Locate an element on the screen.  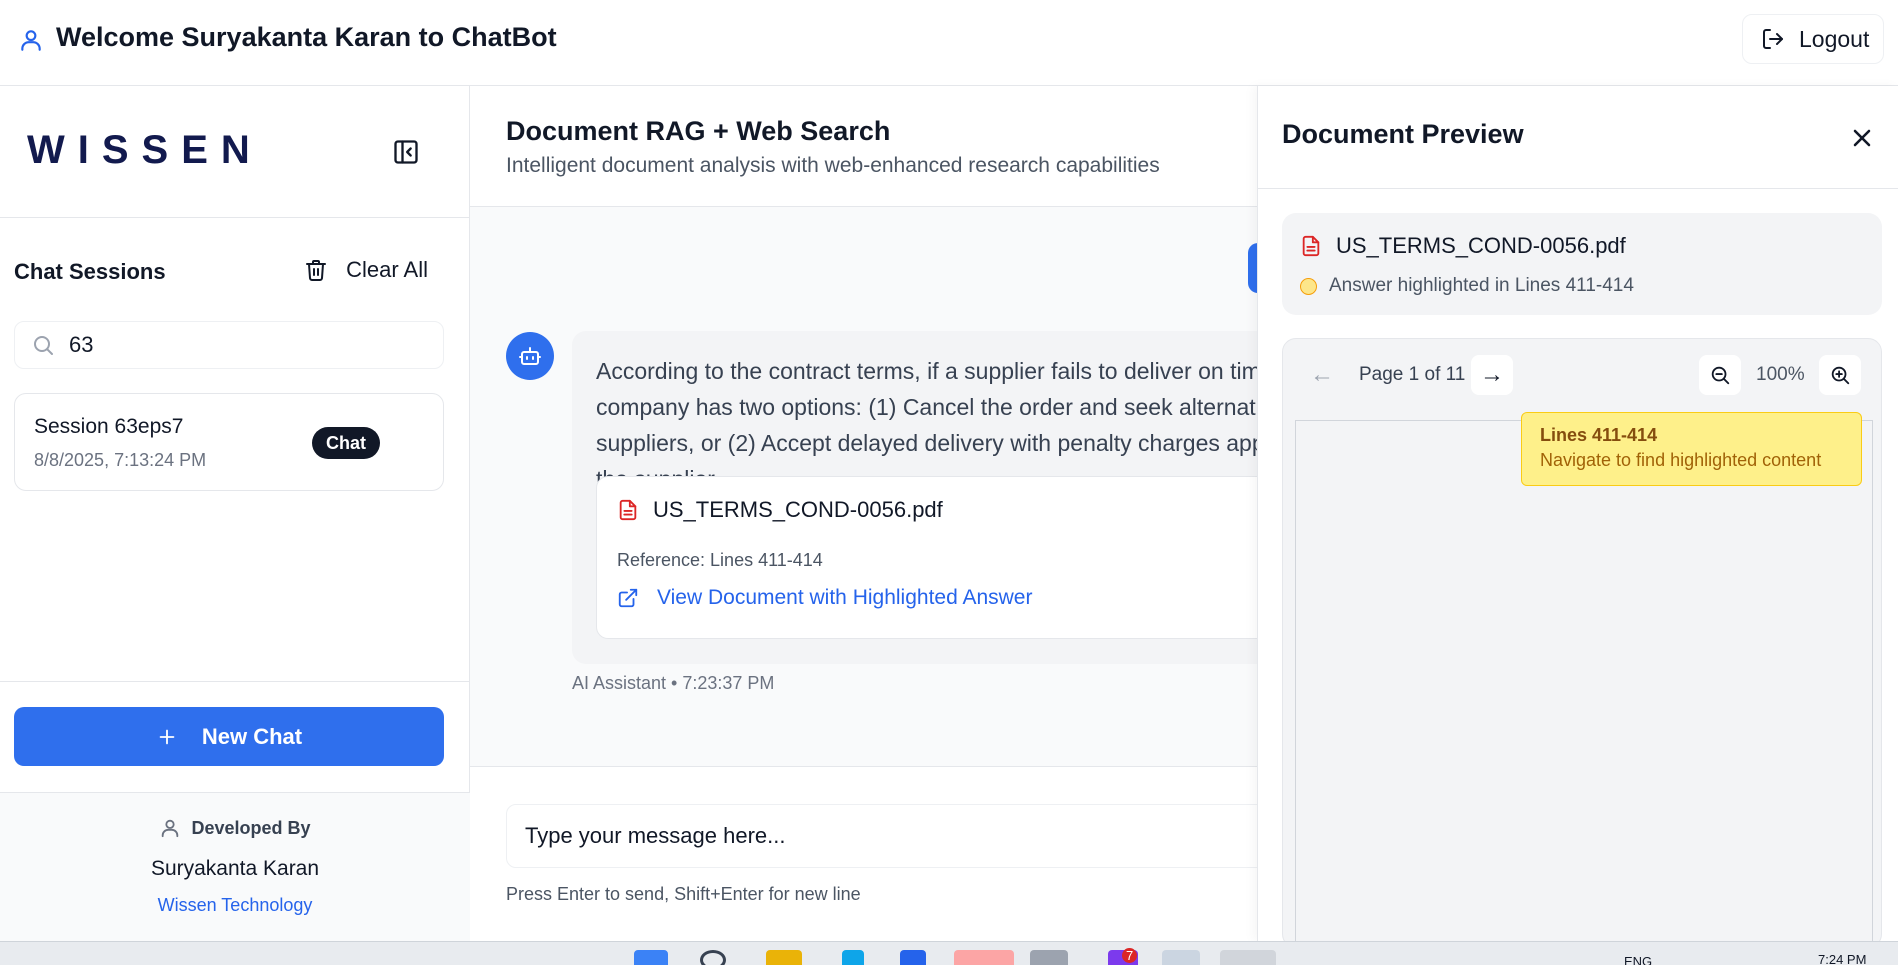
highlight-info: Answer highlighted in Lines 411-414 is located at coordinates (1467, 286).